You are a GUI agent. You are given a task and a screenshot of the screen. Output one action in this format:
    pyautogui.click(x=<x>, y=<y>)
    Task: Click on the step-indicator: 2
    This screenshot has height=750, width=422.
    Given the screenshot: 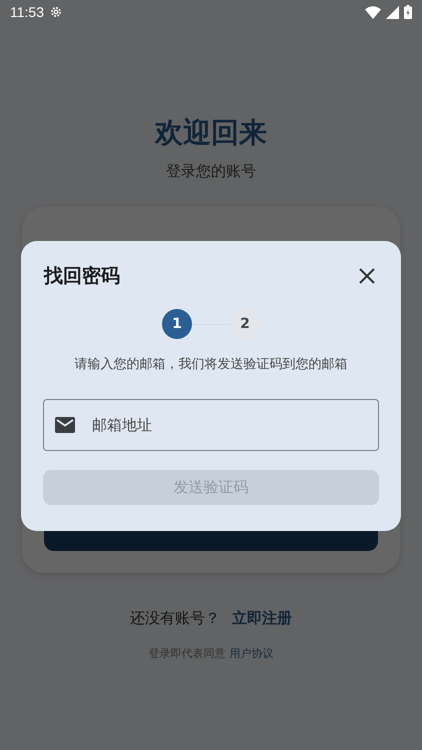 What is the action you would take?
    pyautogui.click(x=245, y=324)
    